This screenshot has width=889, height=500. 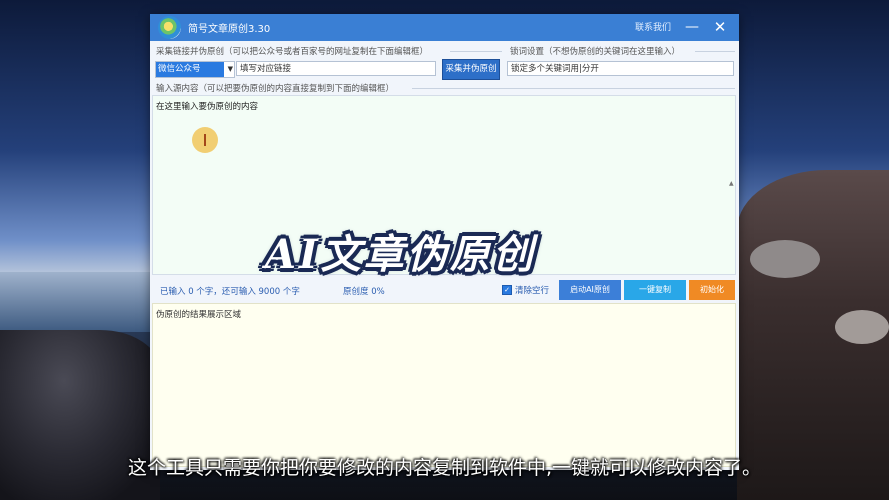 I want to click on char-count-status: 已输入 0 个字，还可输入 9000 个字, so click(x=230, y=292).